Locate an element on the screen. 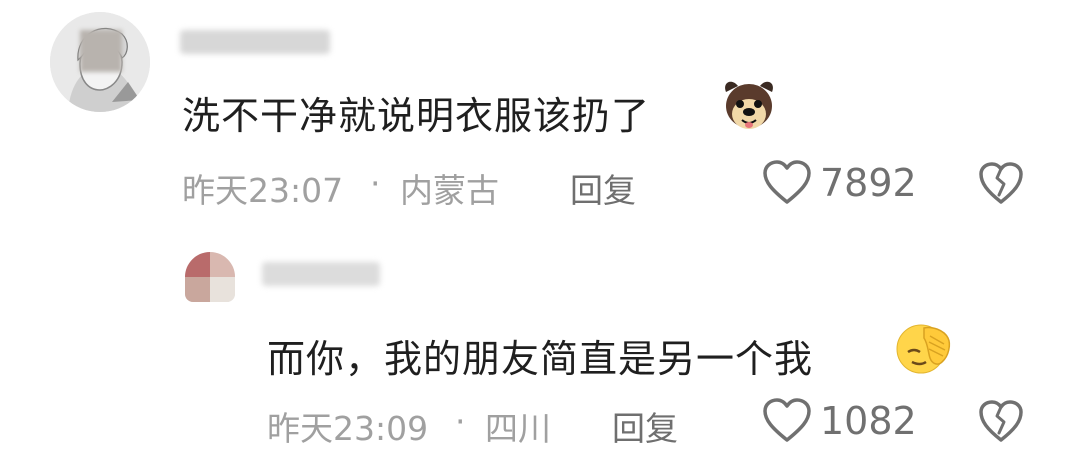  comment-location: 内蒙古 is located at coordinates (449, 190).